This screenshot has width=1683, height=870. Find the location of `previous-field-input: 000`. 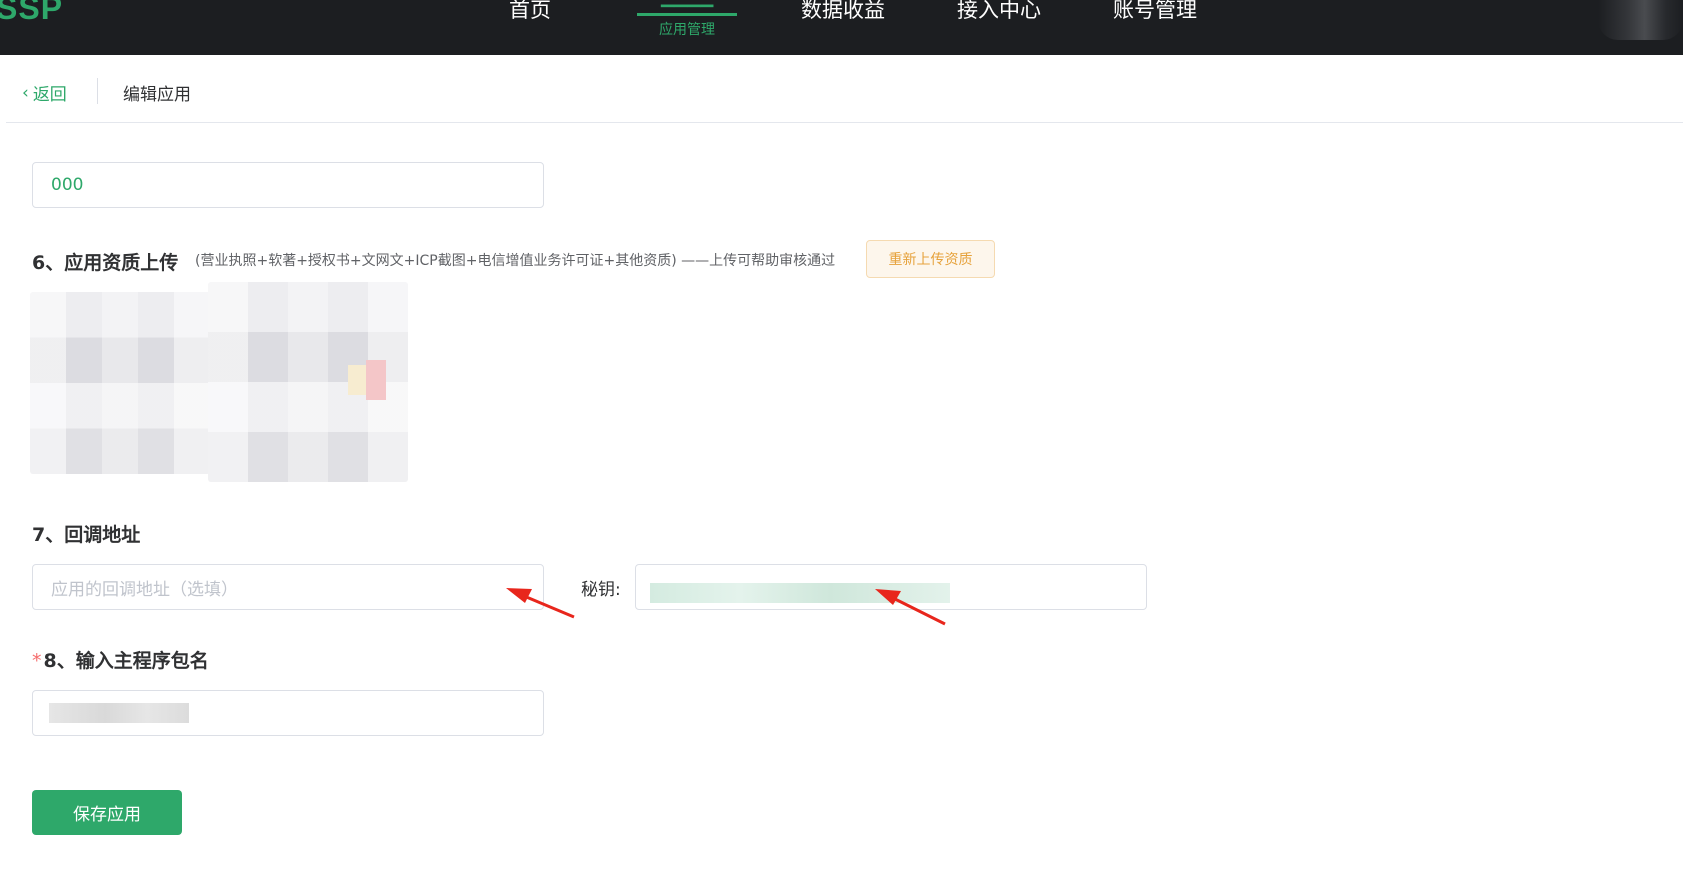

previous-field-input: 000 is located at coordinates (288, 185).